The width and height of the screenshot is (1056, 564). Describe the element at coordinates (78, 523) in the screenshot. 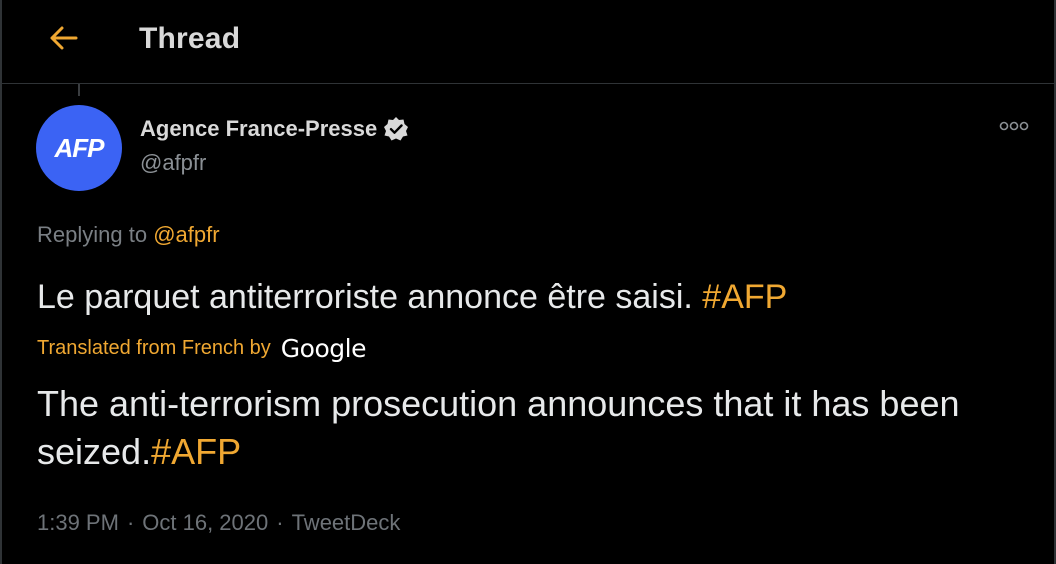

I see `tweet-time: 1:39 PM` at that location.